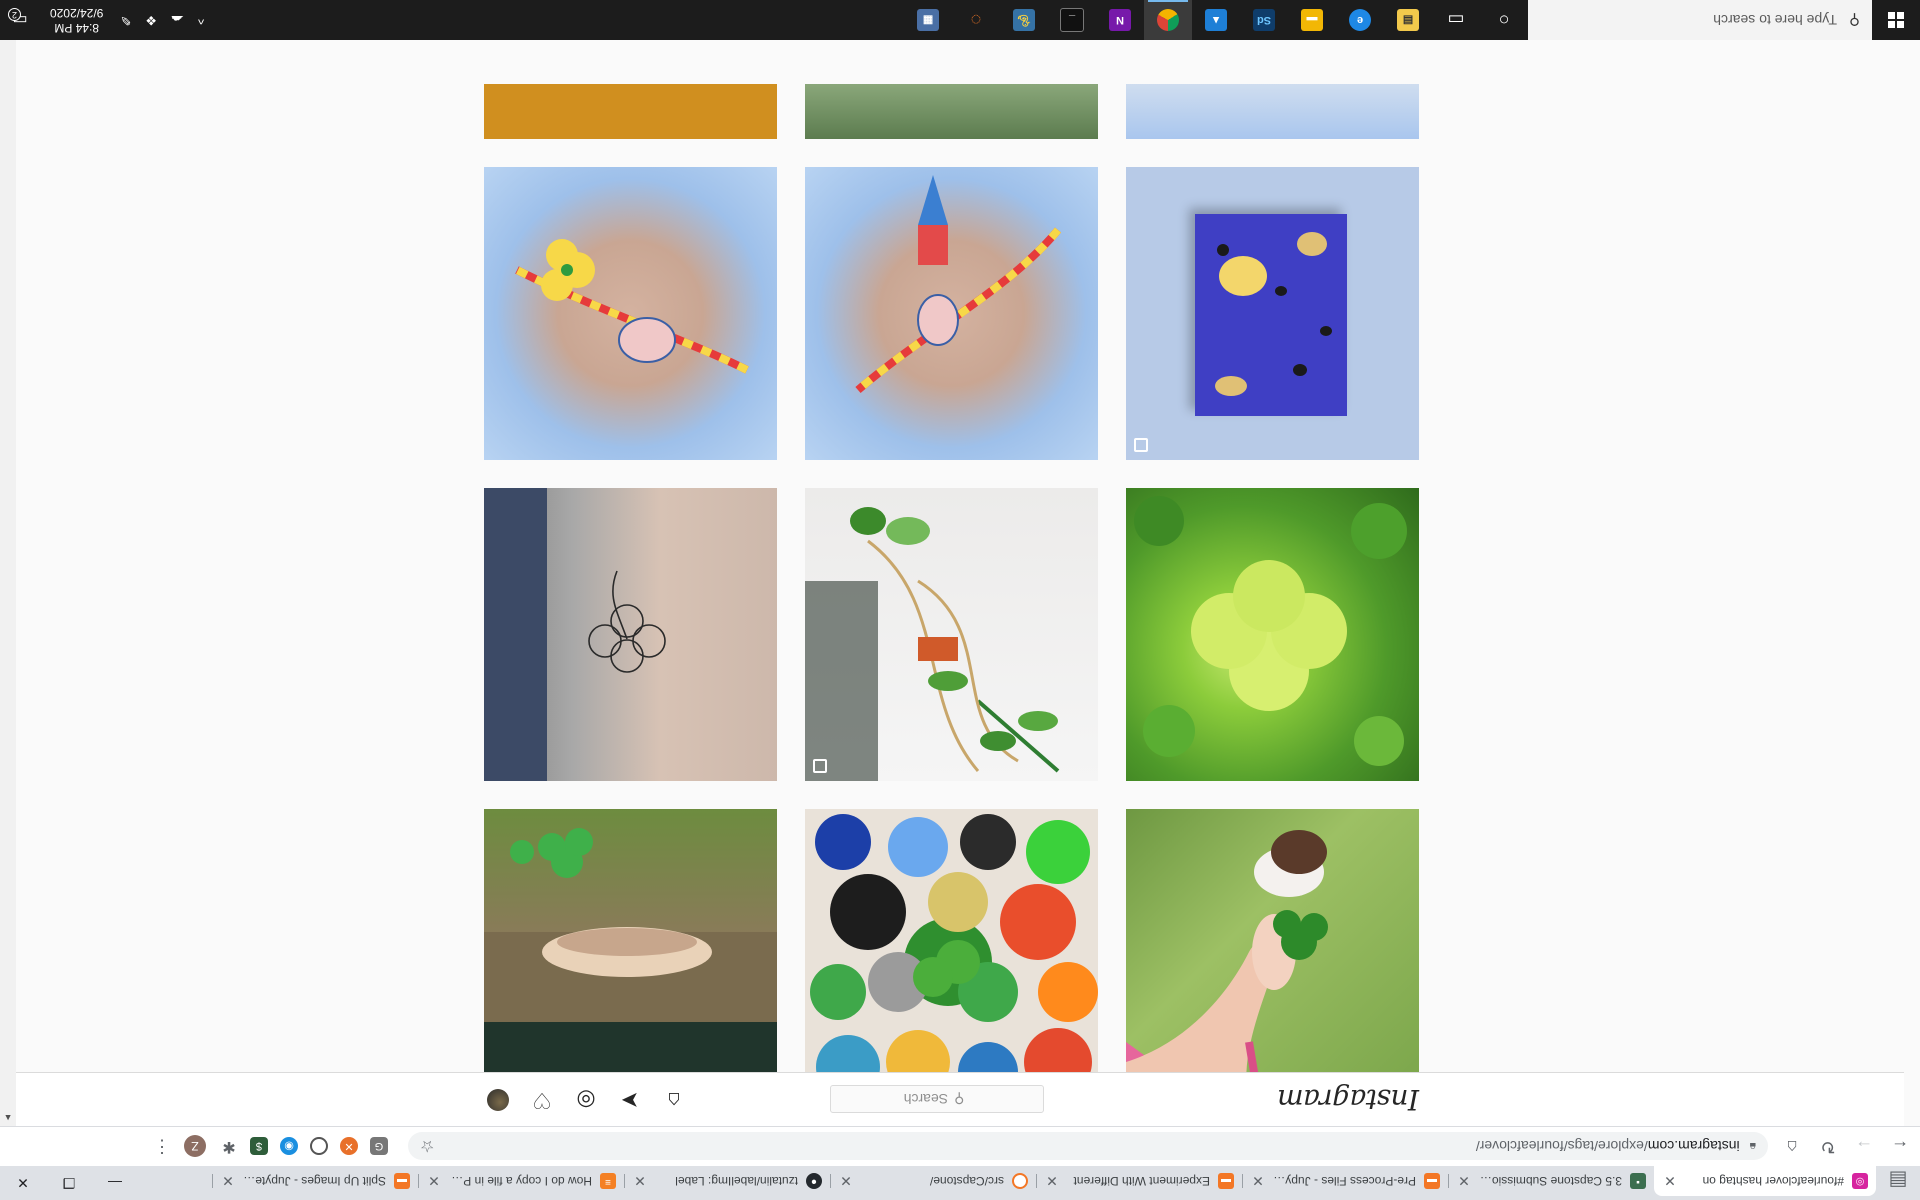  Describe the element at coordinates (1700, 20) in the screenshot. I see `taskbar-search-input: ⚲ Type here to search` at that location.